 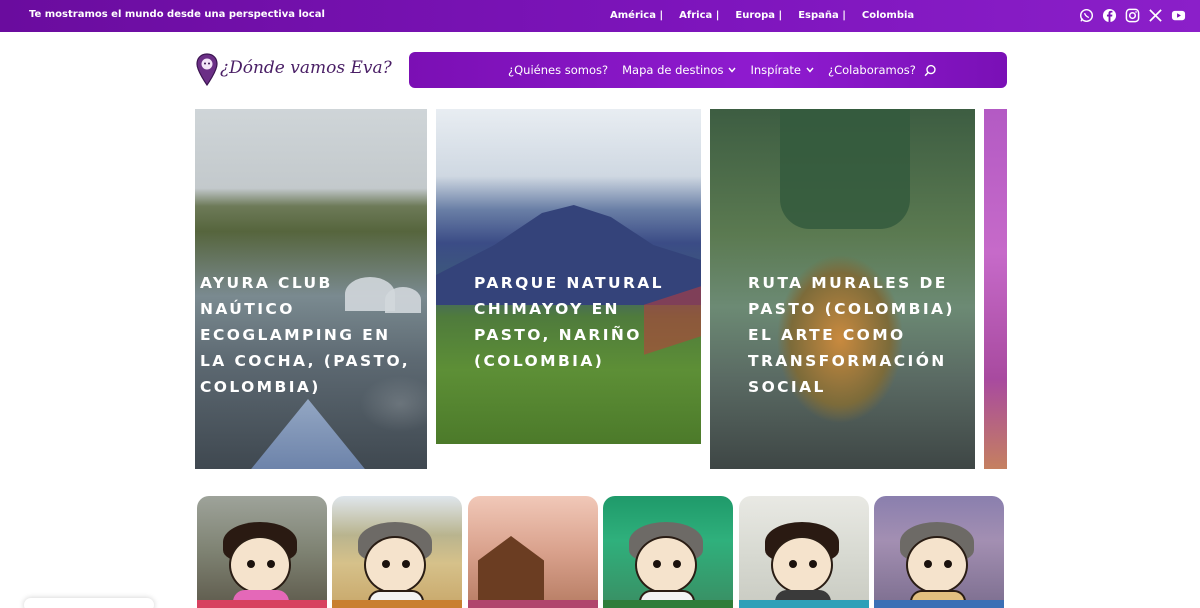 What do you see at coordinates (89, 603) in the screenshot?
I see `chat-widget` at bounding box center [89, 603].